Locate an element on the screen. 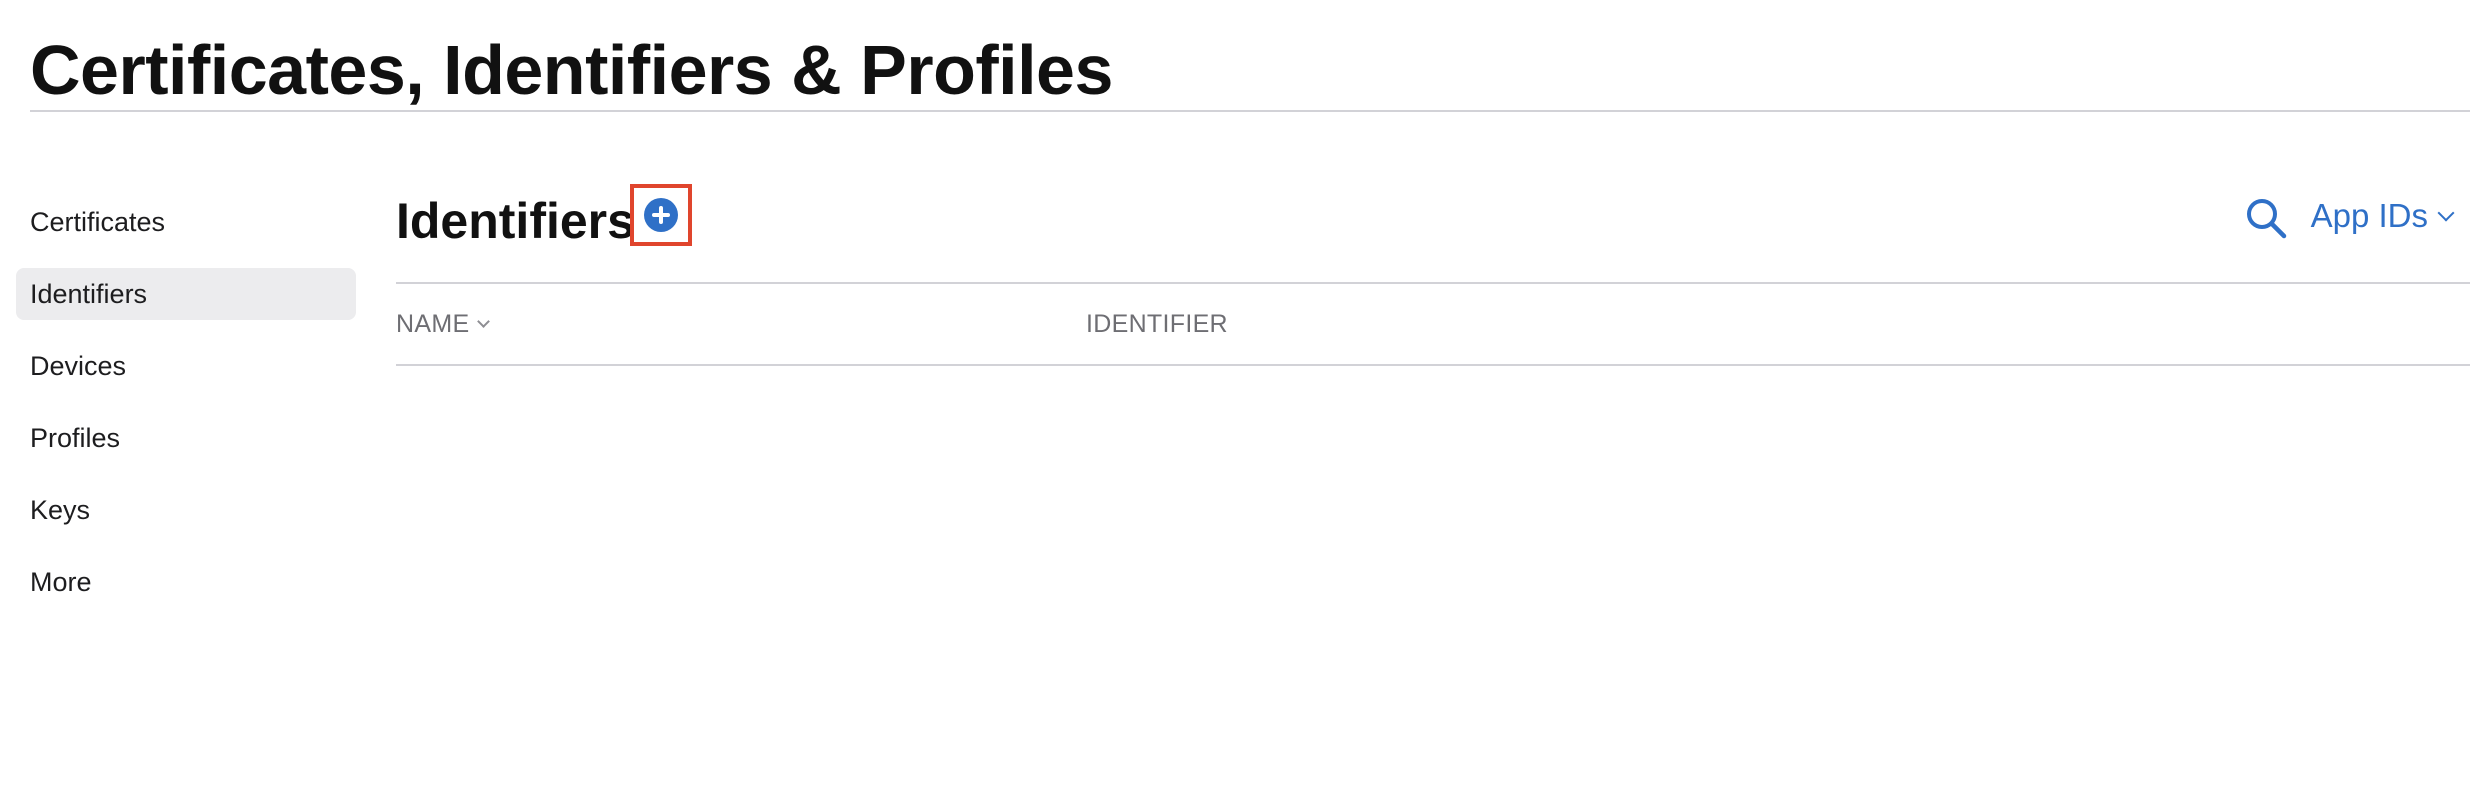  search-button is located at coordinates (2266, 218).